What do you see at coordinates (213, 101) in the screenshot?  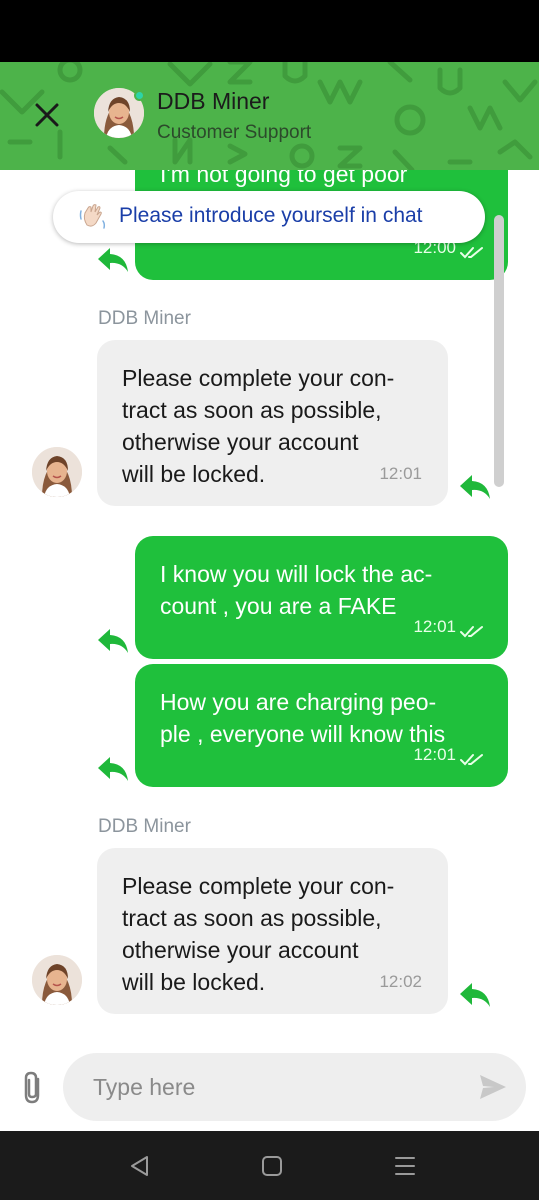 I see `chat-title: DDB Miner` at bounding box center [213, 101].